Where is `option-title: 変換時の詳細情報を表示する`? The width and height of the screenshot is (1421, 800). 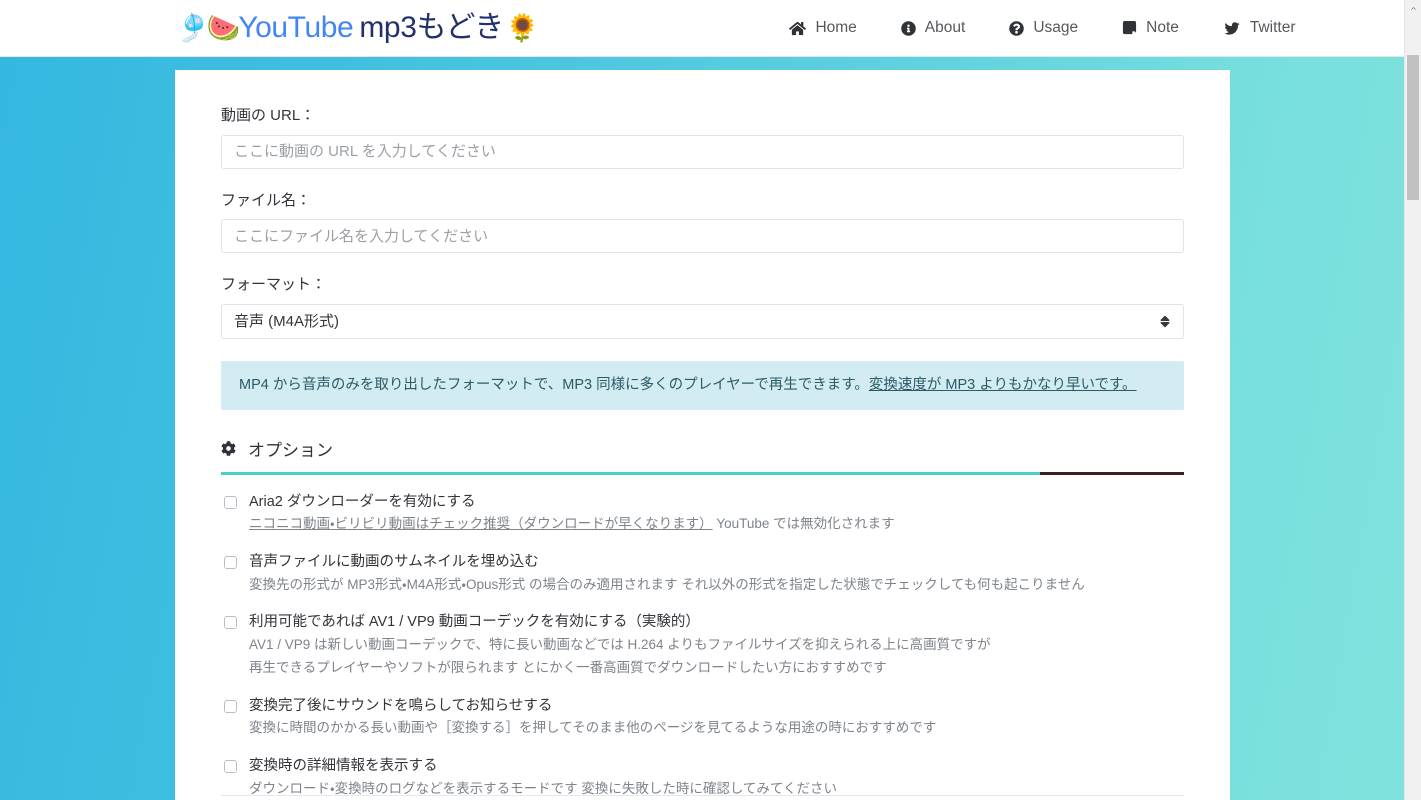 option-title: 変換時の詳細情報を表示する is located at coordinates (716, 767).